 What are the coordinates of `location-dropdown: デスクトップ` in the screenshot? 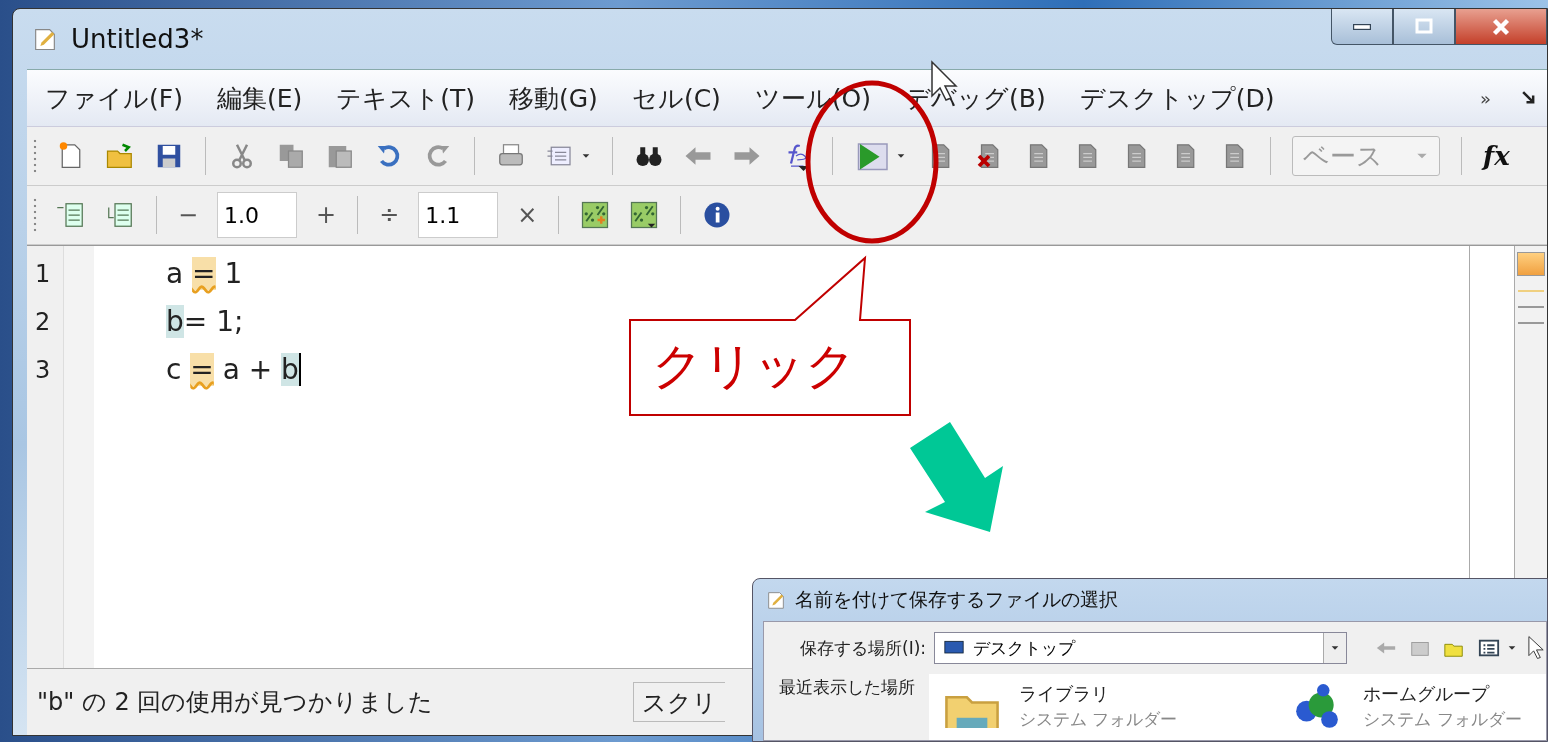 It's located at (1140, 648).